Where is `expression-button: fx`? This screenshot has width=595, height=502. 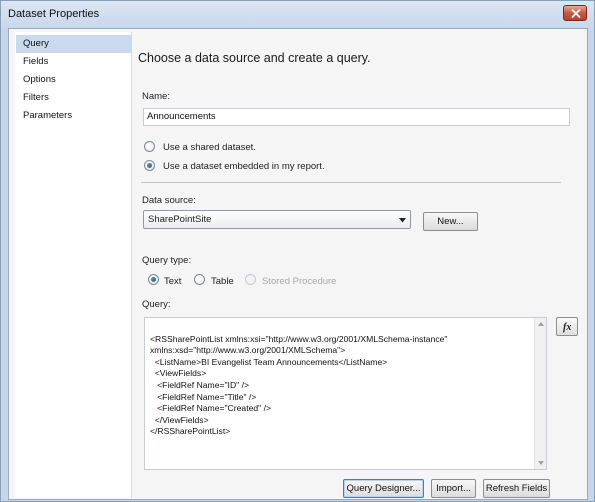 expression-button: fx is located at coordinates (567, 326).